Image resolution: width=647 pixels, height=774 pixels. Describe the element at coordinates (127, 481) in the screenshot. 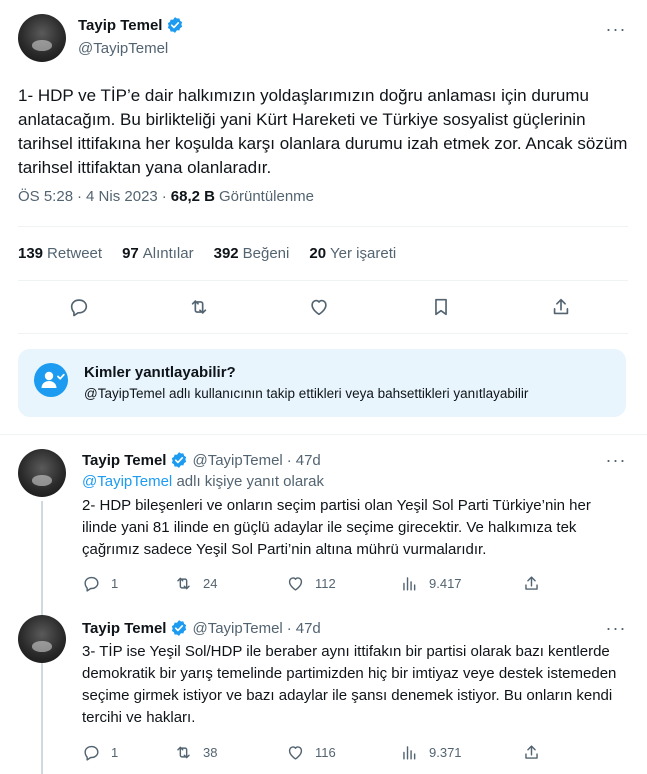

I see `replying-mention: @TayipTemel` at that location.